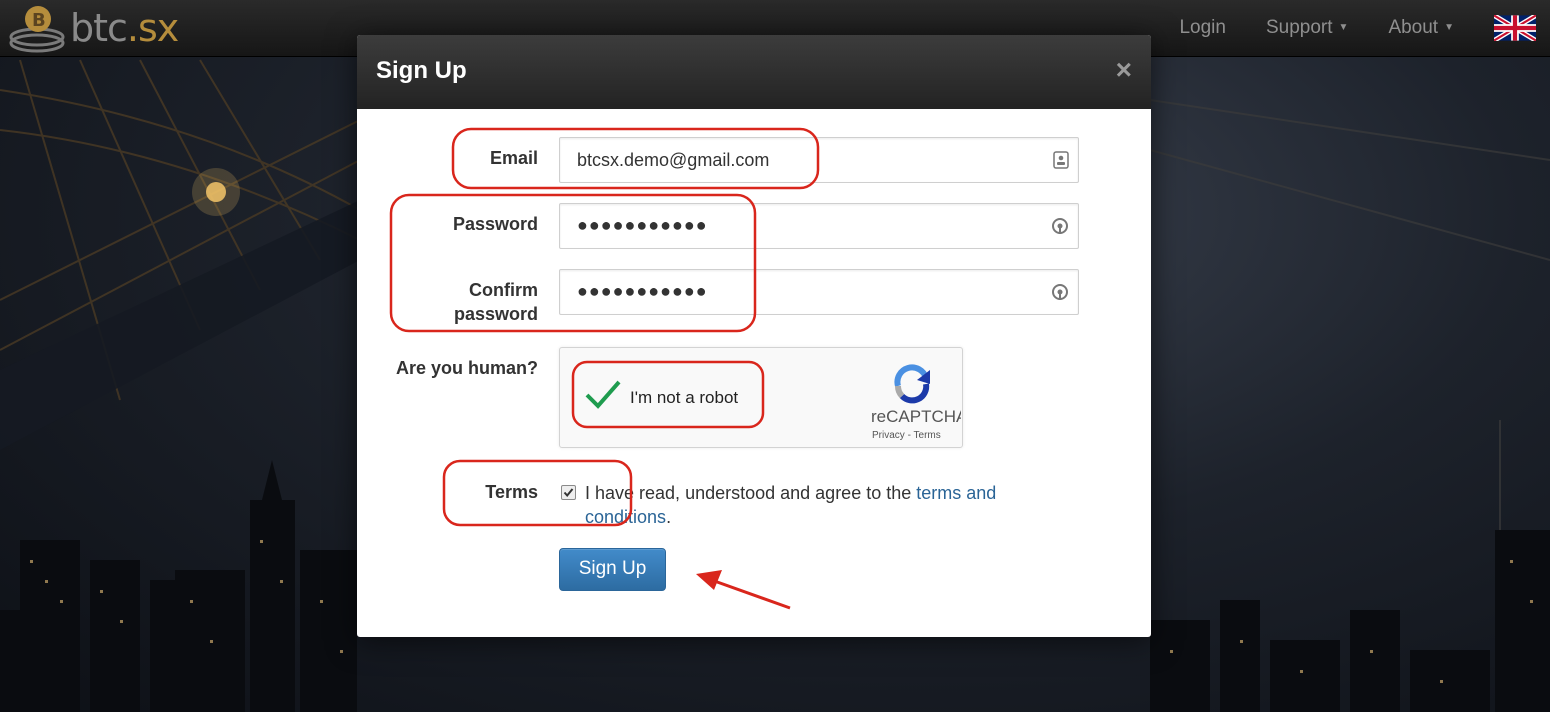  Describe the element at coordinates (495, 302) in the screenshot. I see `confirm-password-label: Confirm password` at that location.